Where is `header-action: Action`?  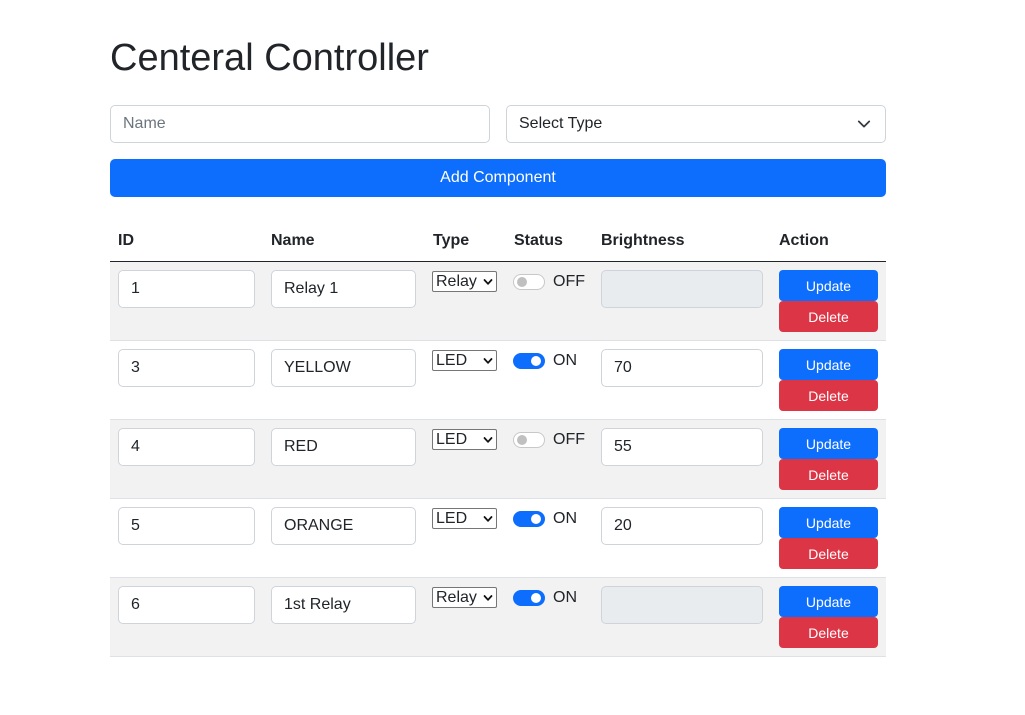
header-action: Action is located at coordinates (804, 240).